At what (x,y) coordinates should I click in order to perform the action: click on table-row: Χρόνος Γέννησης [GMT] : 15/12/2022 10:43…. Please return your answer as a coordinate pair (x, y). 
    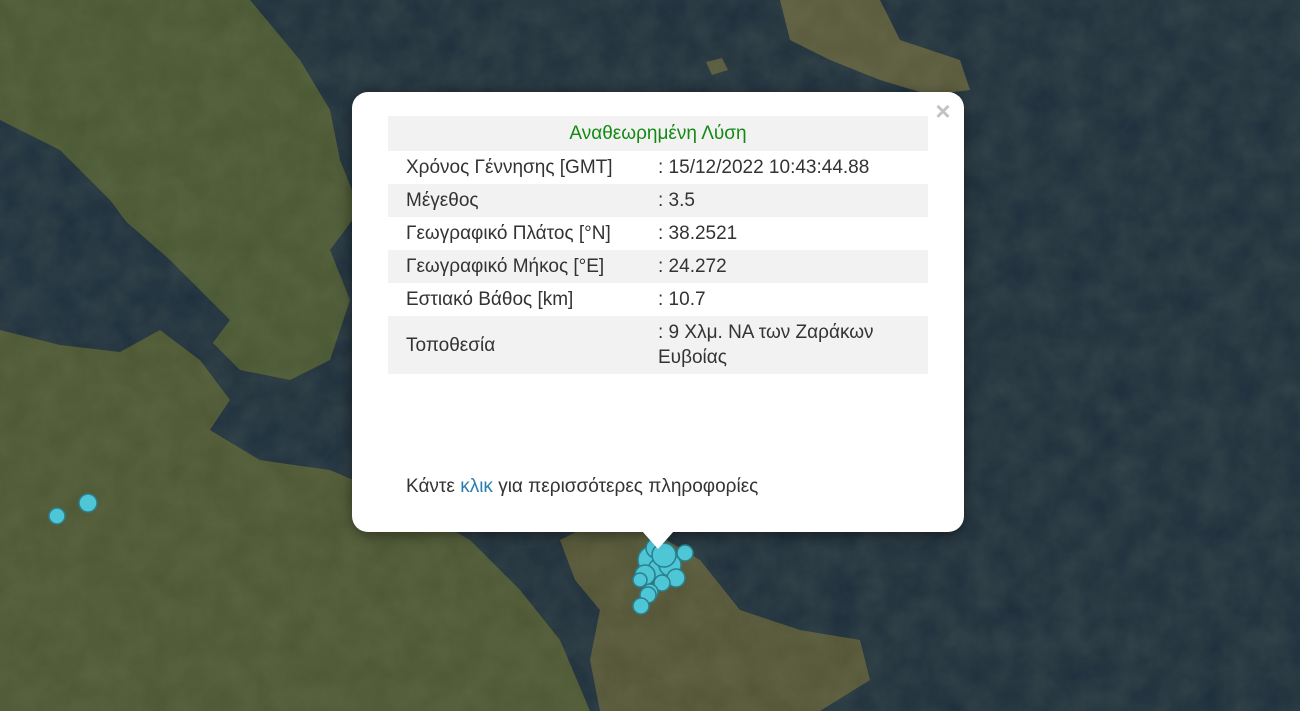
    Looking at the image, I should click on (658, 167).